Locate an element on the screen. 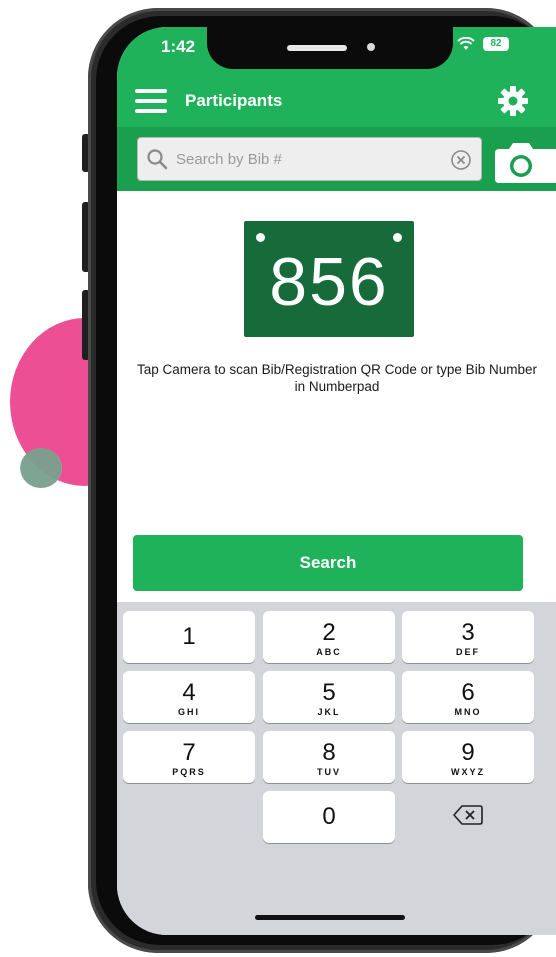 This screenshot has width=556, height=957. bib-illustration: 856 is located at coordinates (329, 279).